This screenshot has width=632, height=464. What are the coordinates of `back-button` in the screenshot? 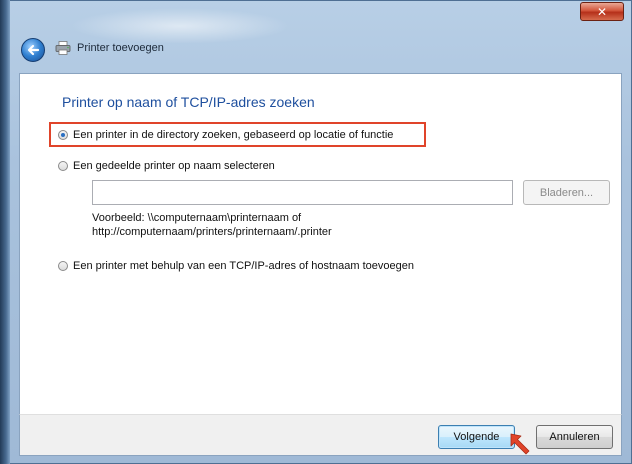 It's located at (33, 50).